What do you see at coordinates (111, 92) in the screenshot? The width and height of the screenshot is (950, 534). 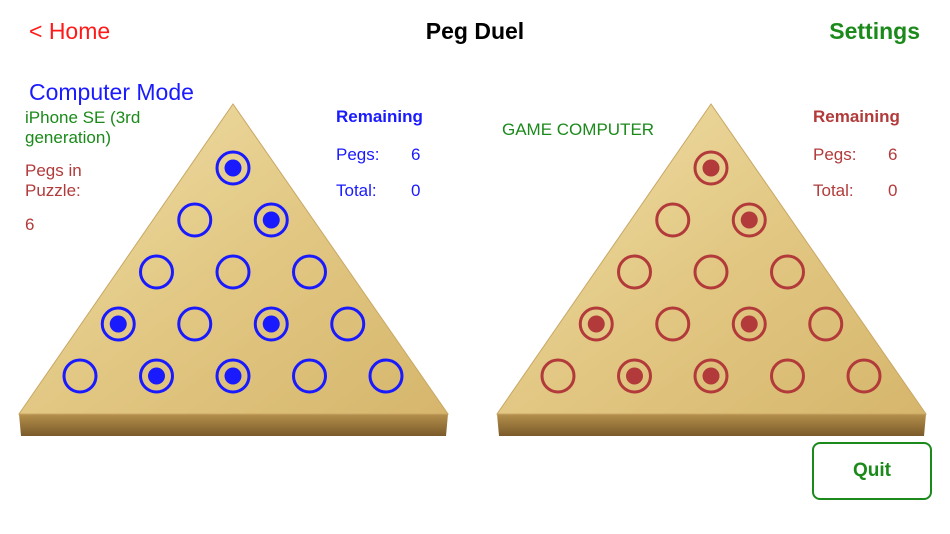 I see `mode-label: Computer Mode` at bounding box center [111, 92].